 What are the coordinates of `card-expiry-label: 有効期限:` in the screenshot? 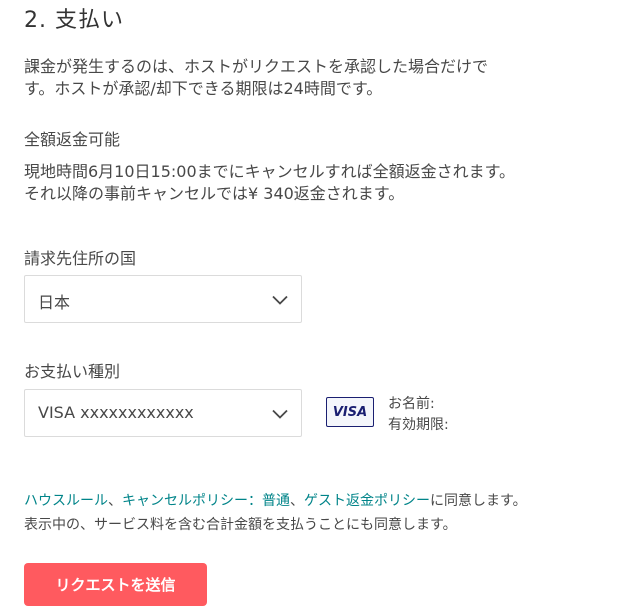 It's located at (418, 425).